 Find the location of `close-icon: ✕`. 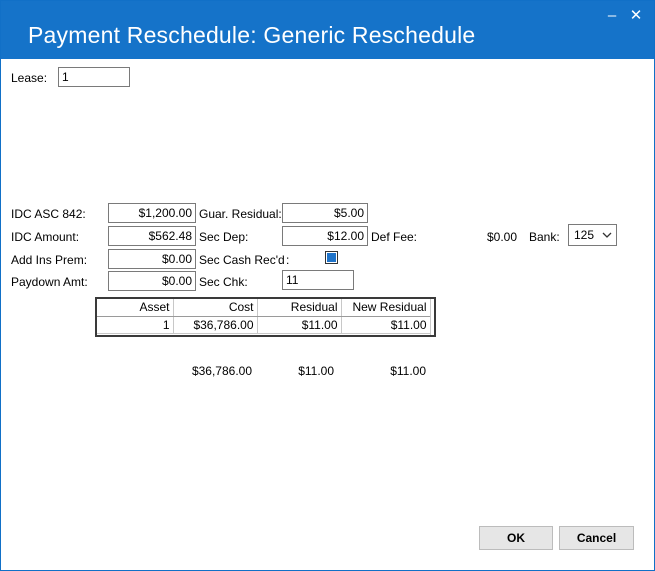

close-icon: ✕ is located at coordinates (636, 16).